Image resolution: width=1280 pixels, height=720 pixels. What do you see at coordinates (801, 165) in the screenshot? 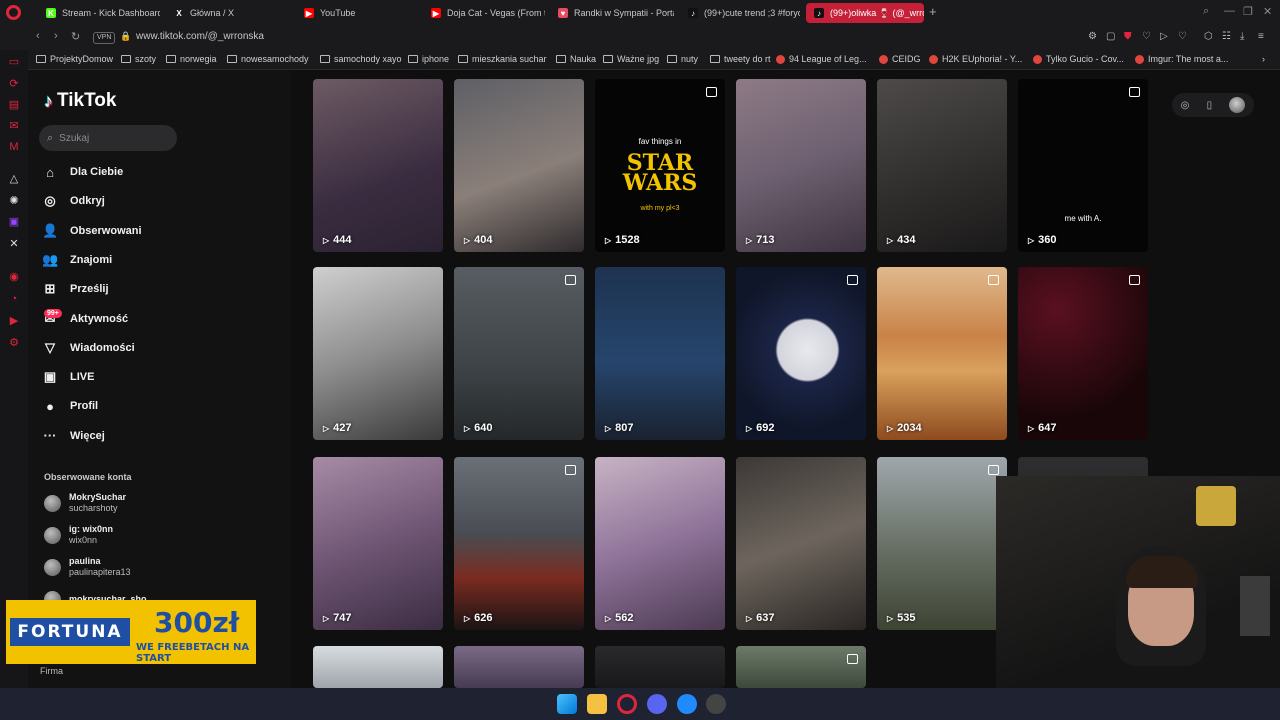
I see `video-card: ▷ 713` at bounding box center [801, 165].